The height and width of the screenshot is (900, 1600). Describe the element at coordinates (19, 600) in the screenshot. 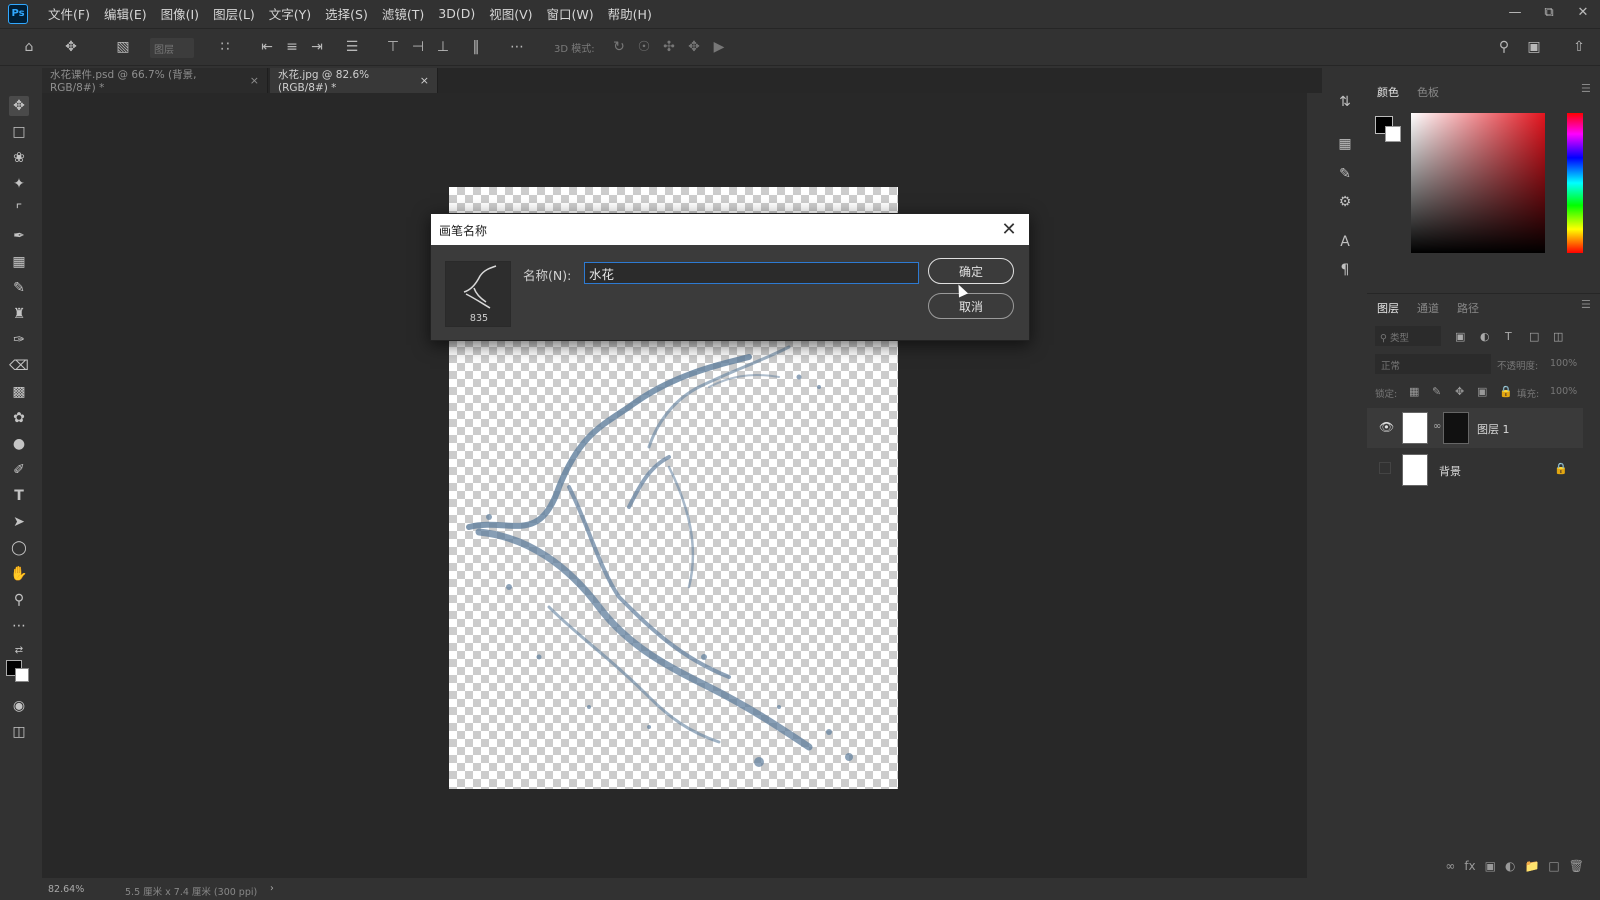

I see `zoom-tool-icon: ⚲` at that location.